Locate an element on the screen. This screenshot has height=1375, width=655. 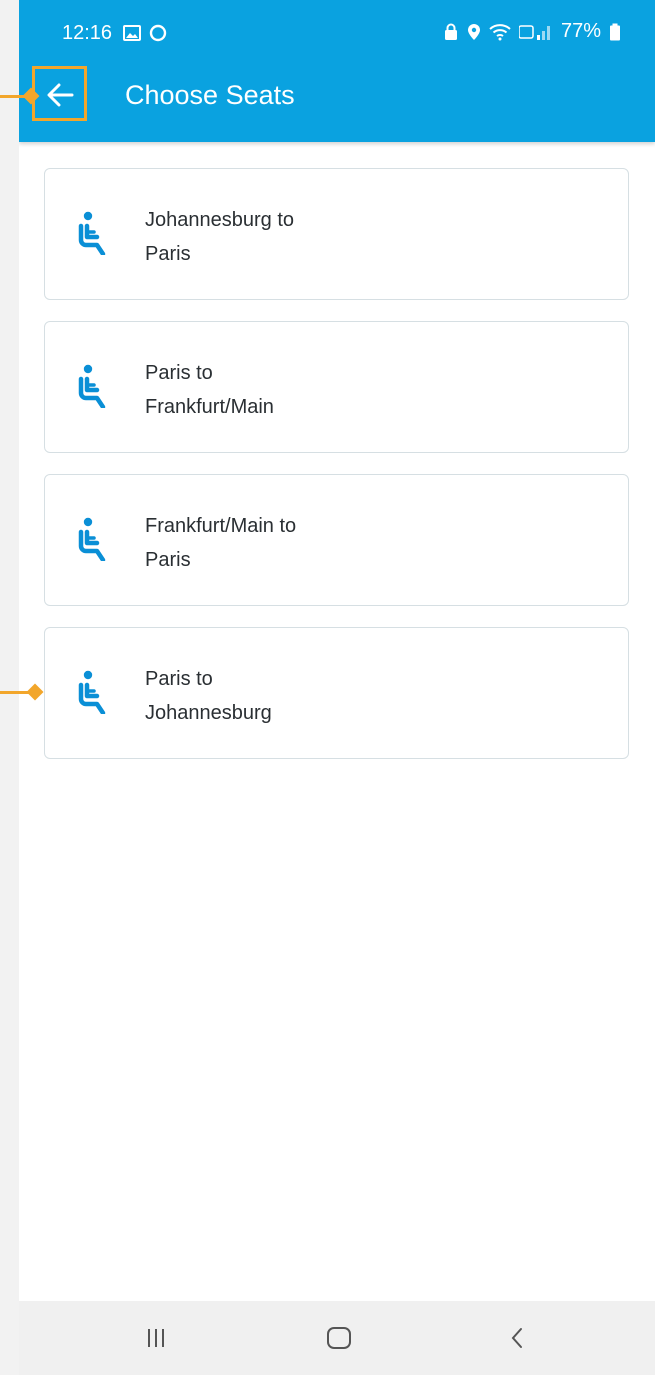
home-button is located at coordinates (339, 1338).